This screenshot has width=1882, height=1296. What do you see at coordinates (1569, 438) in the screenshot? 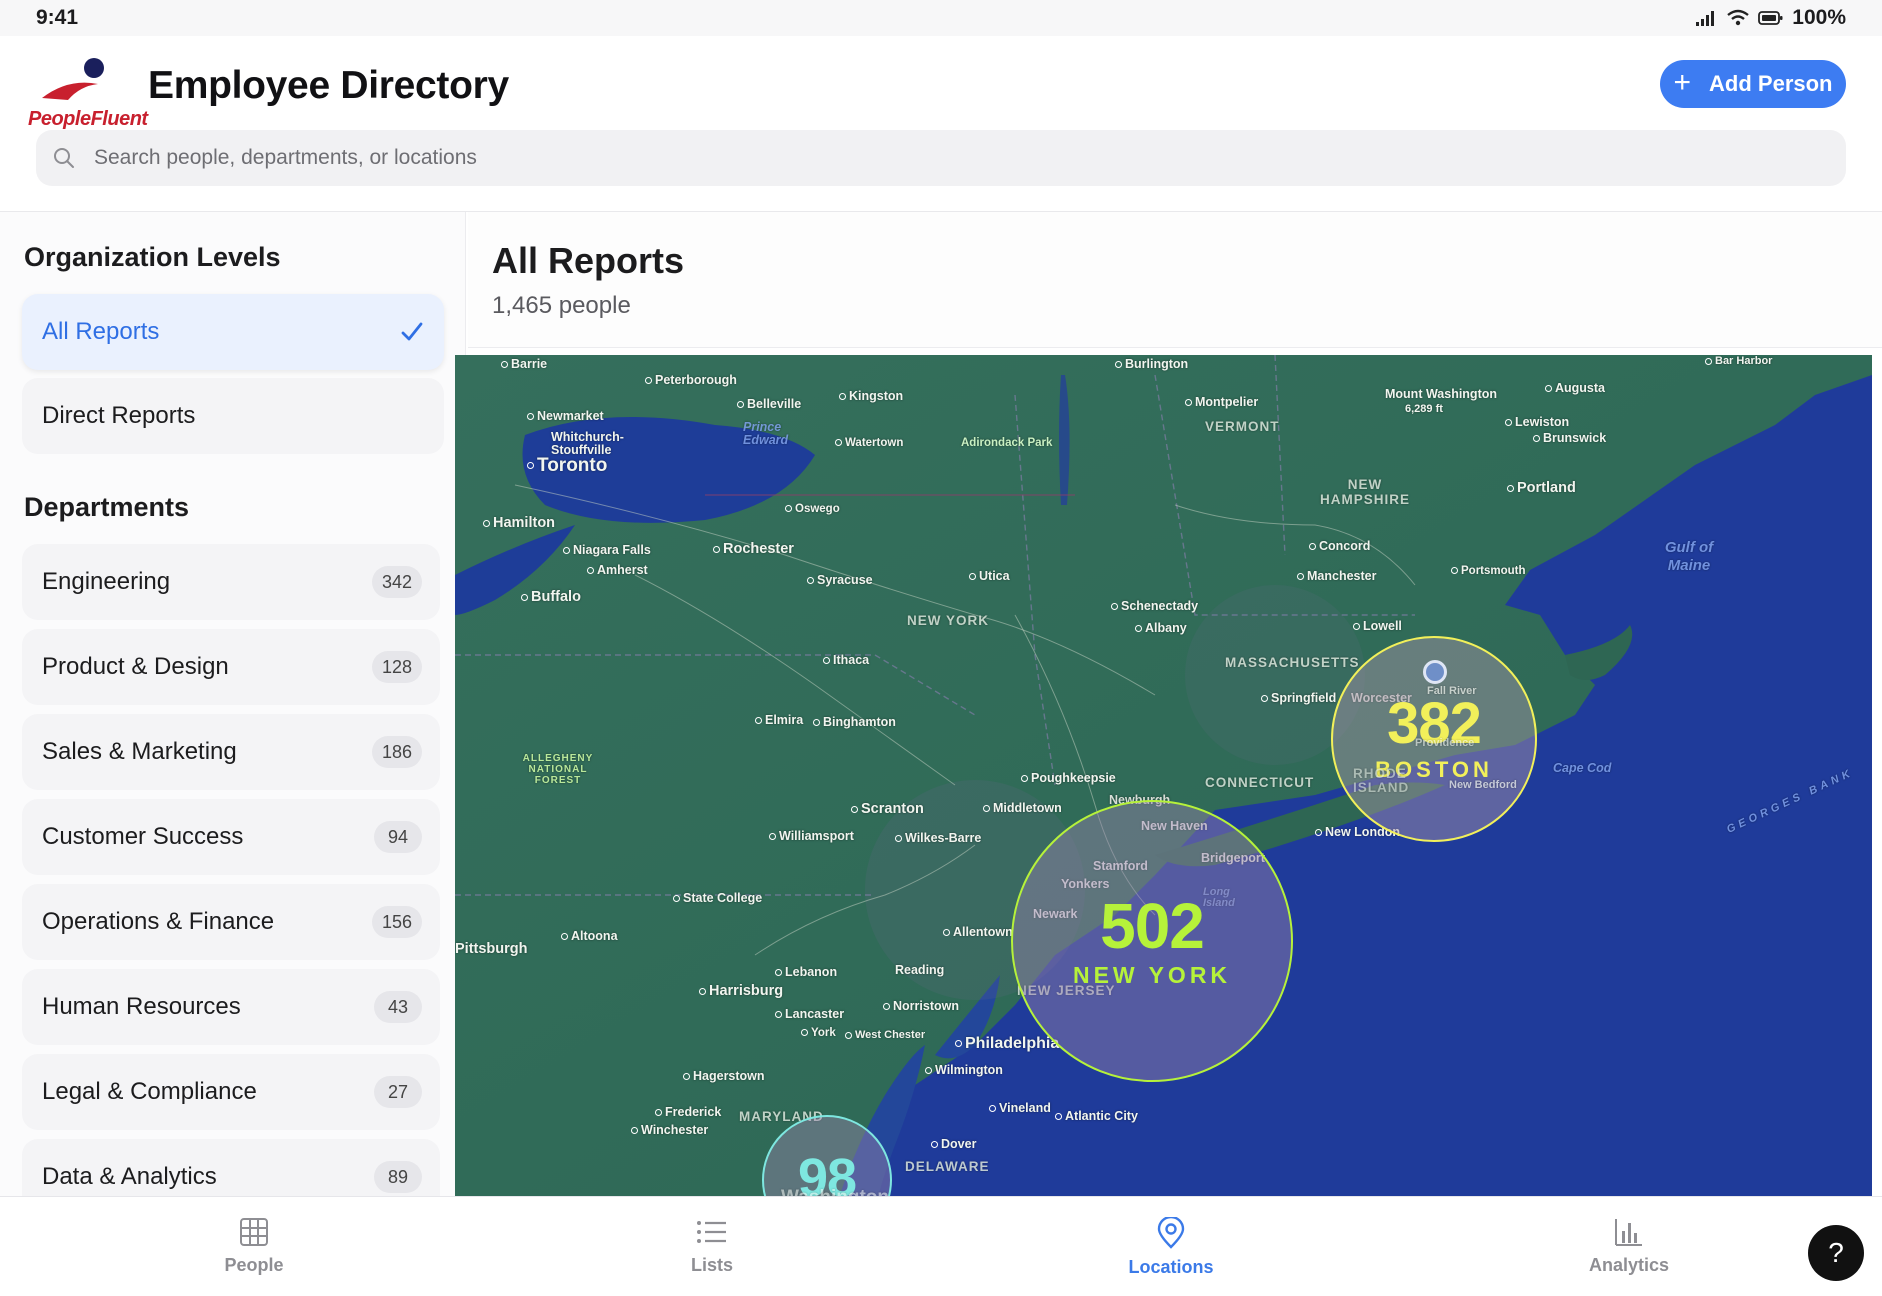
I see `map-label: Brunswick` at bounding box center [1569, 438].